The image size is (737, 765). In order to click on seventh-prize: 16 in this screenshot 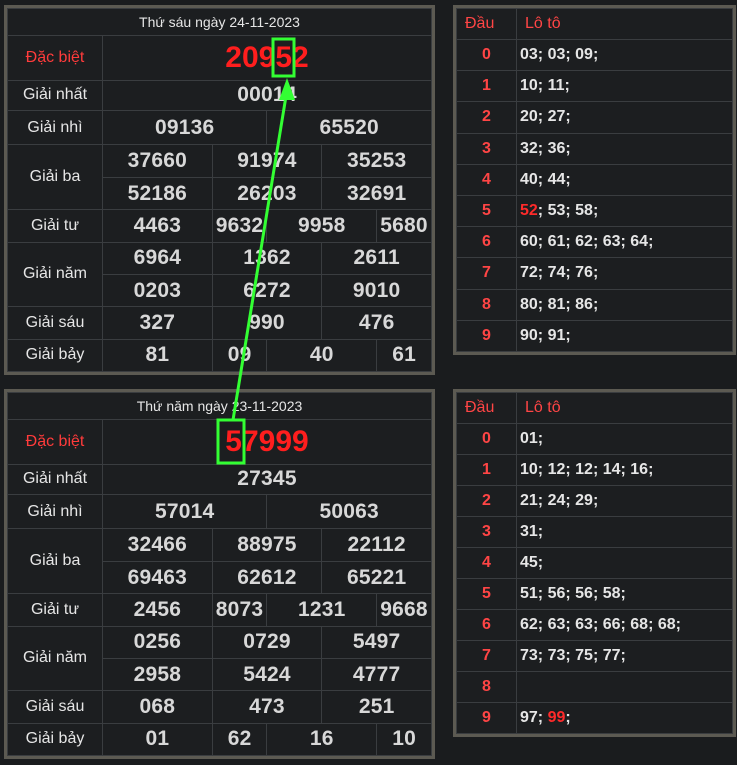, I will do `click(322, 739)`.